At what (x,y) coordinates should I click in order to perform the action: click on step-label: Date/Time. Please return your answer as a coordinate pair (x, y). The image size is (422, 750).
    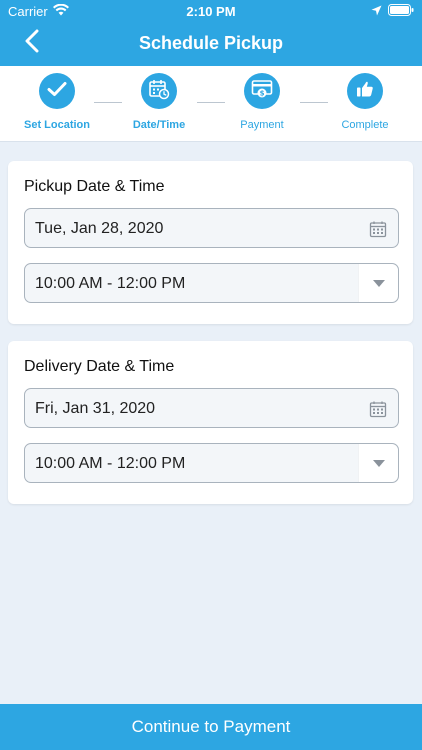
    Looking at the image, I should click on (159, 125).